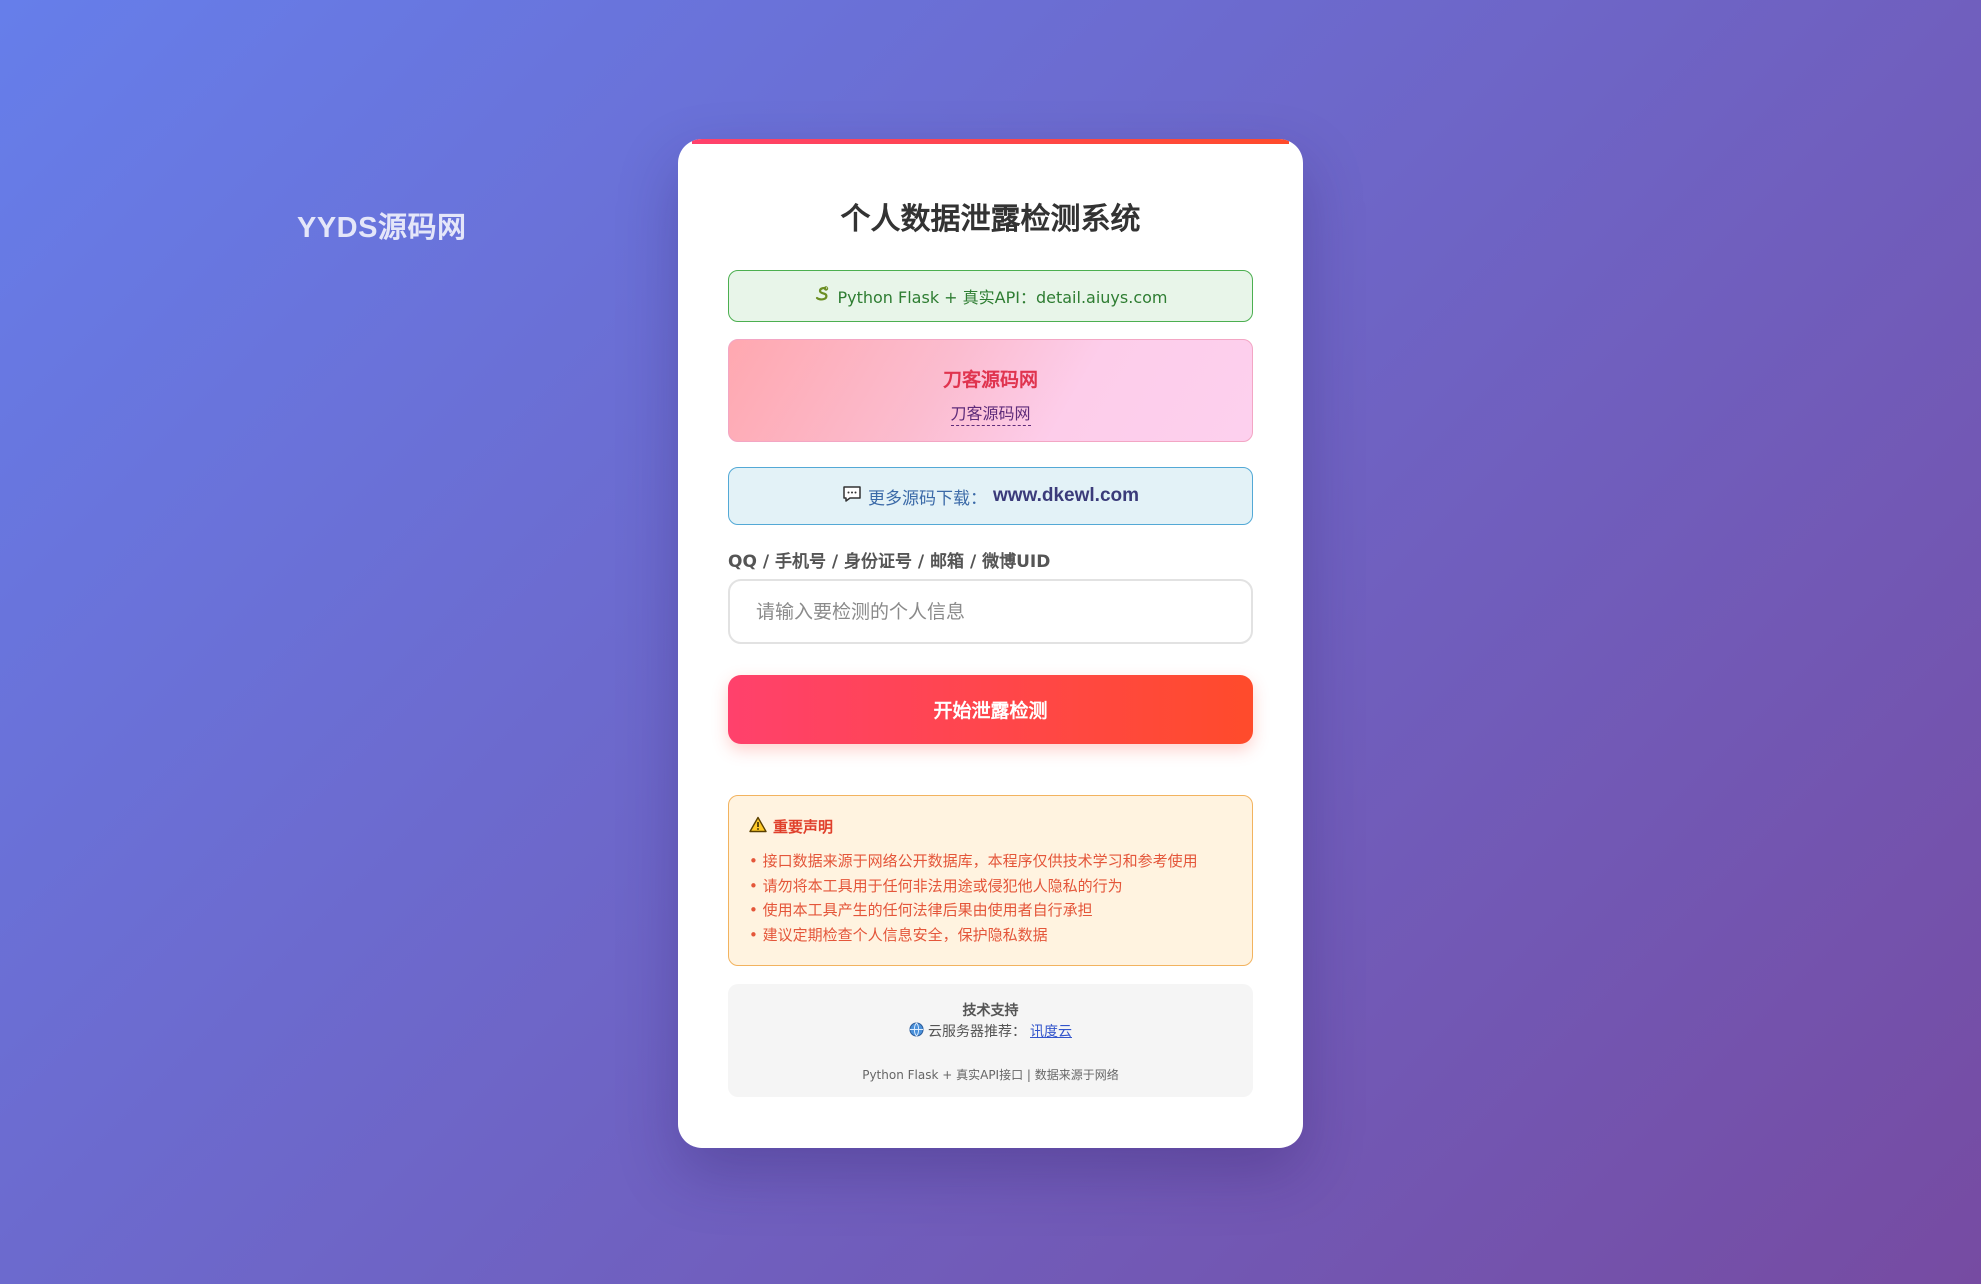 The height and width of the screenshot is (1284, 1981). What do you see at coordinates (758, 826) in the screenshot?
I see `warning-icon` at bounding box center [758, 826].